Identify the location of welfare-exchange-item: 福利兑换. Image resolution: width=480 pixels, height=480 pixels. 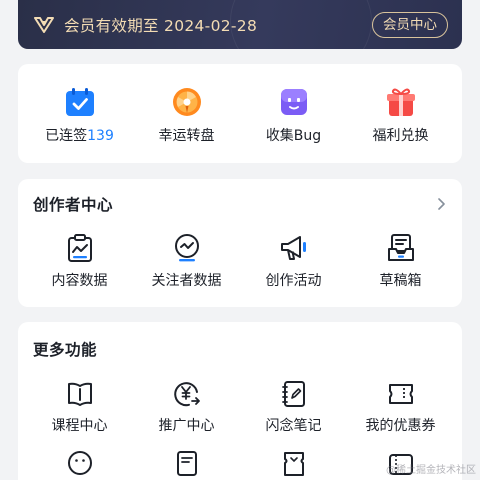
(401, 115).